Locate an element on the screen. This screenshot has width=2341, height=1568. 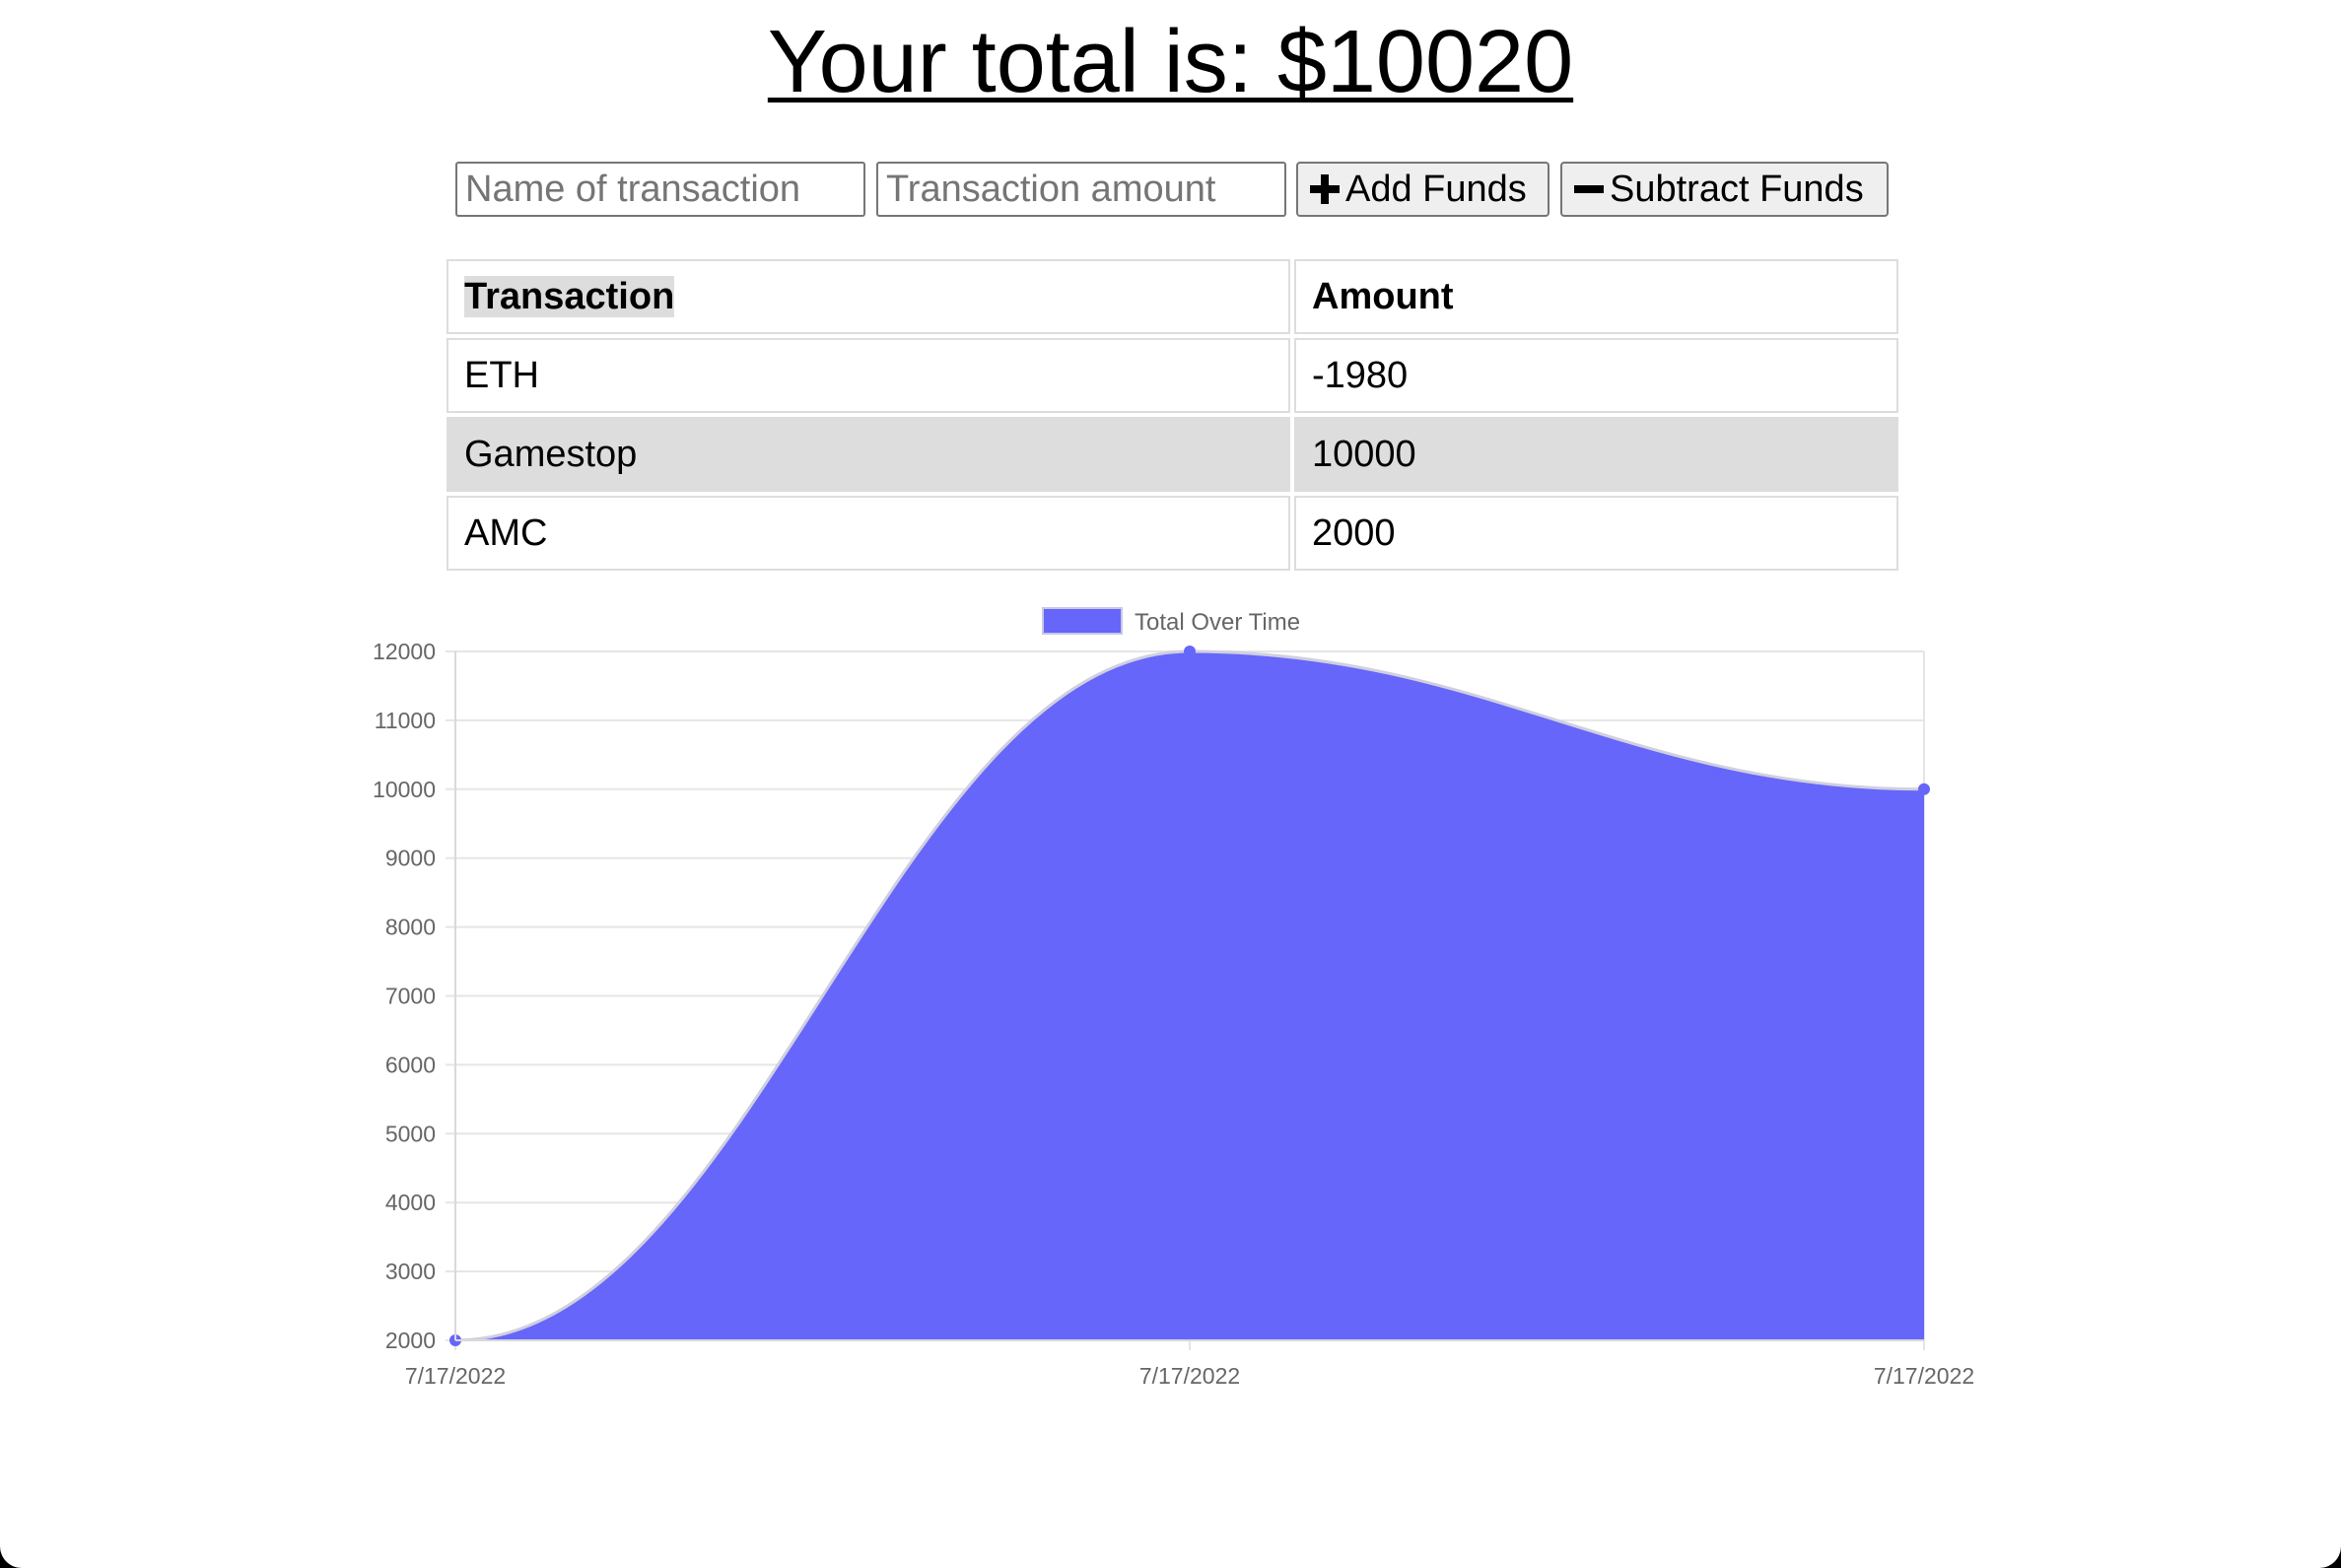
y-tick-label: 5000 is located at coordinates (410, 1133).